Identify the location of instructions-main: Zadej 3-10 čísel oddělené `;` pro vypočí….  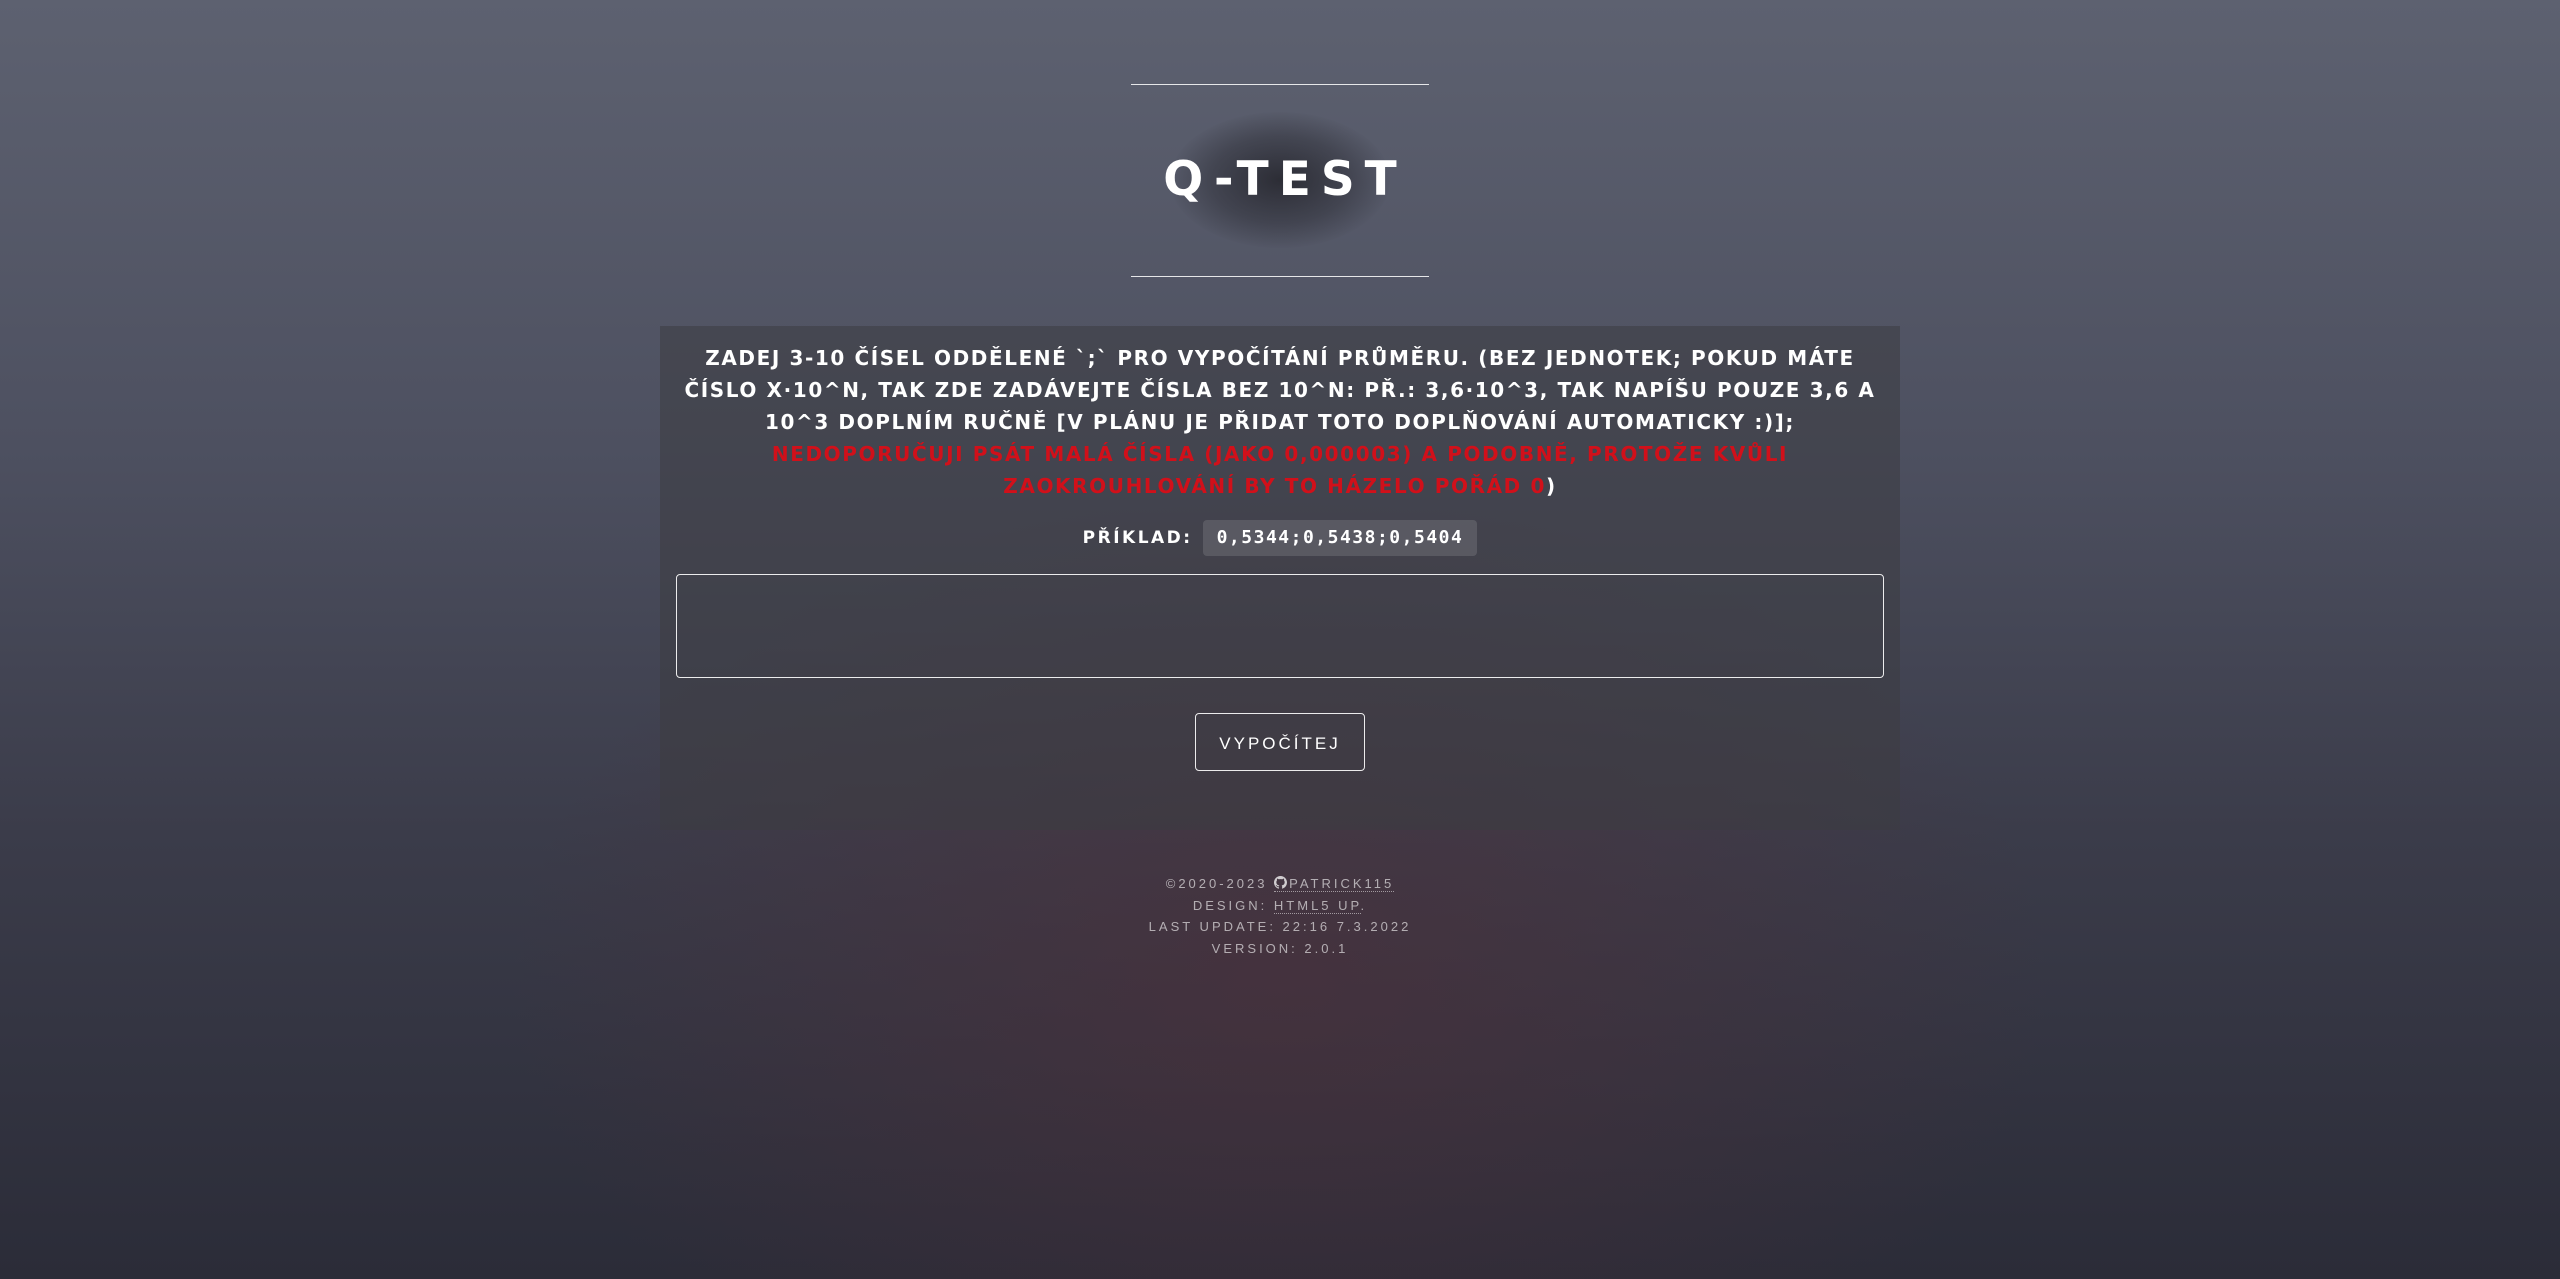
(1280, 390).